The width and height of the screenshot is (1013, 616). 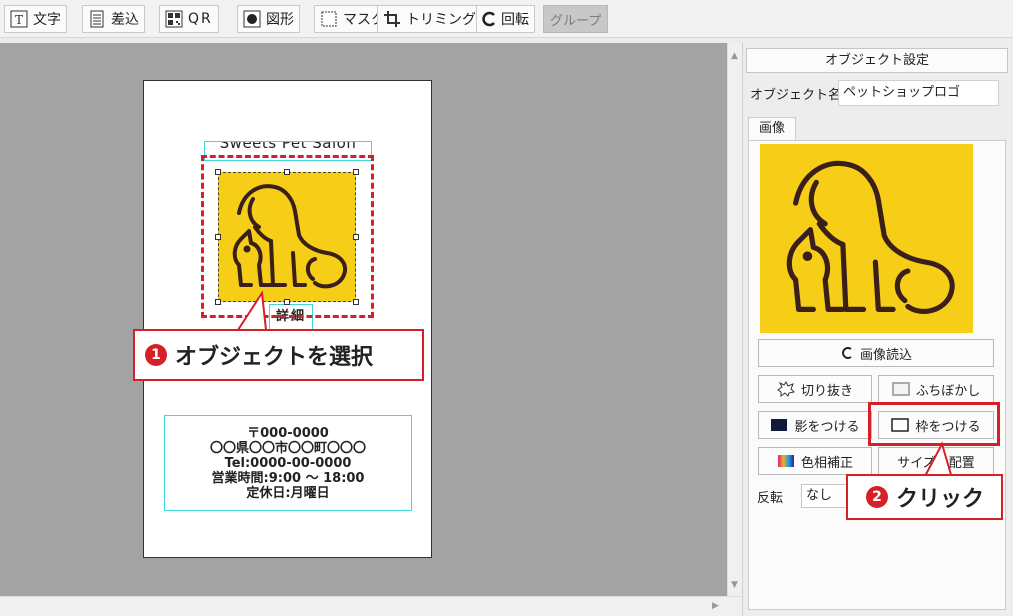 I want to click on hue-correction-button: 色相補正, so click(x=815, y=461).